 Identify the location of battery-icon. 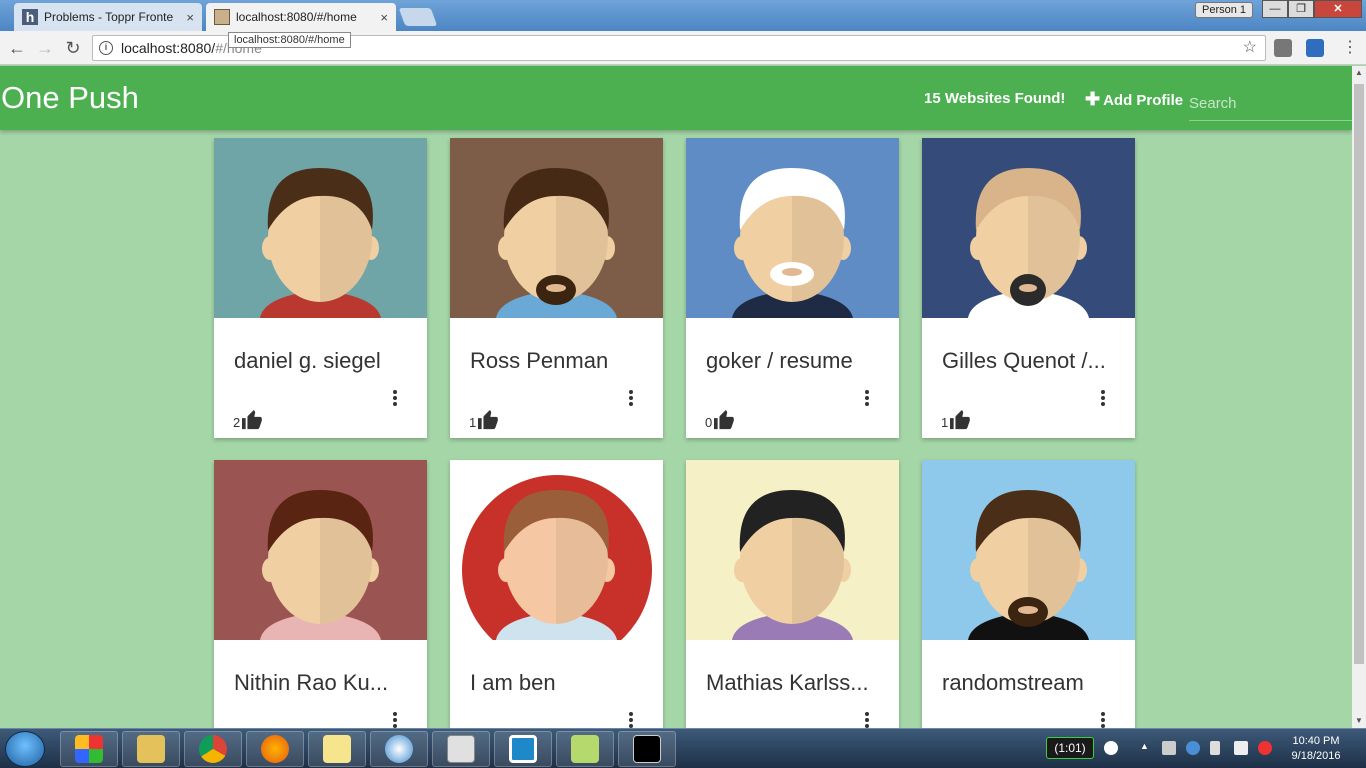
(1215, 748).